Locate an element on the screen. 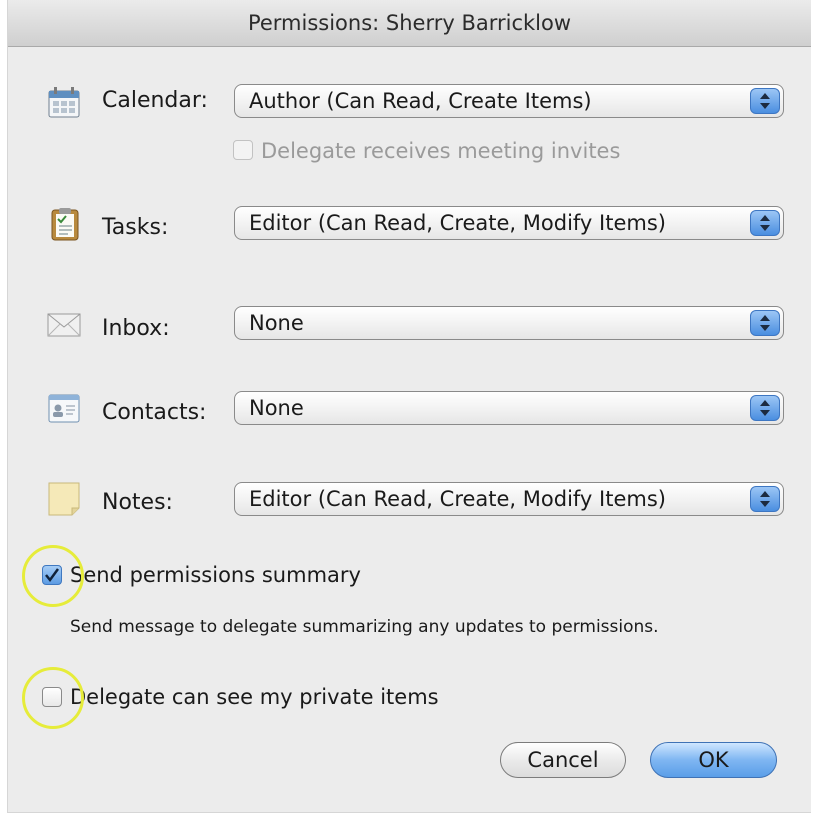 This screenshot has width=827, height=824. notes-label: Notes: is located at coordinates (137, 502).